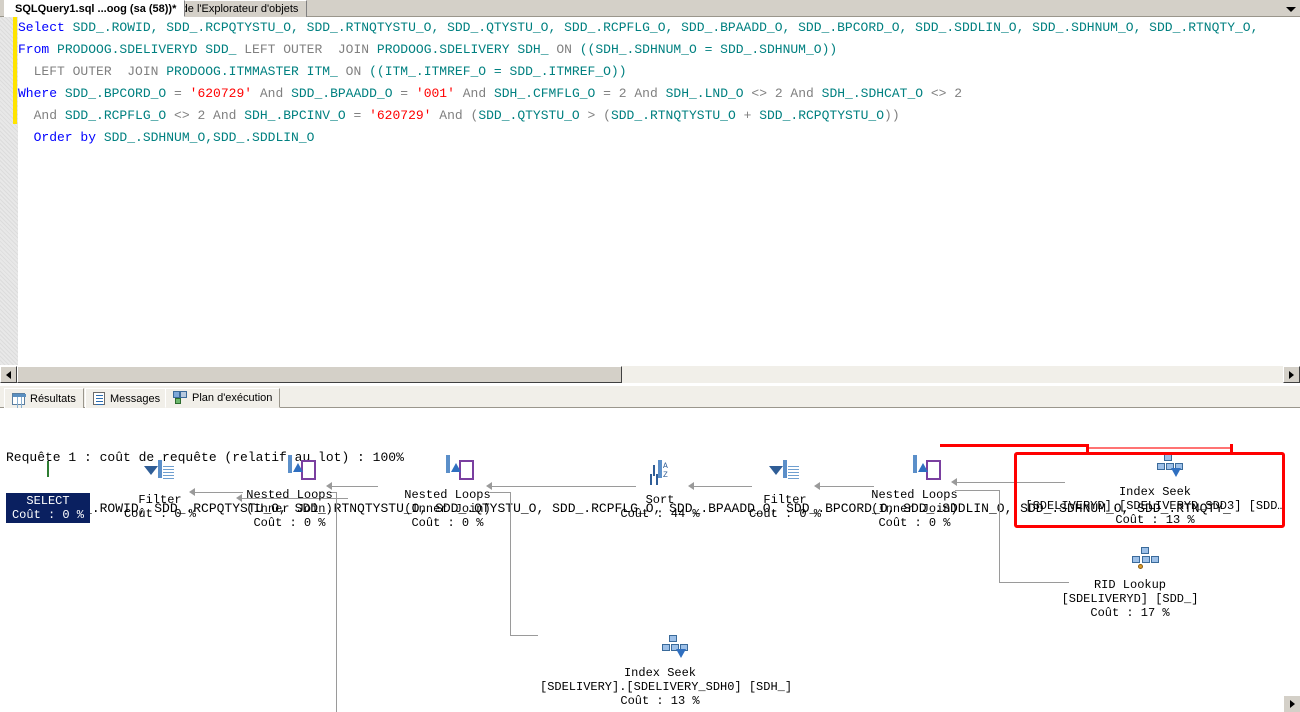  What do you see at coordinates (289, 495) in the screenshot?
I see `plan-node-nested-loops-1-label: Nested Loops` at bounding box center [289, 495].